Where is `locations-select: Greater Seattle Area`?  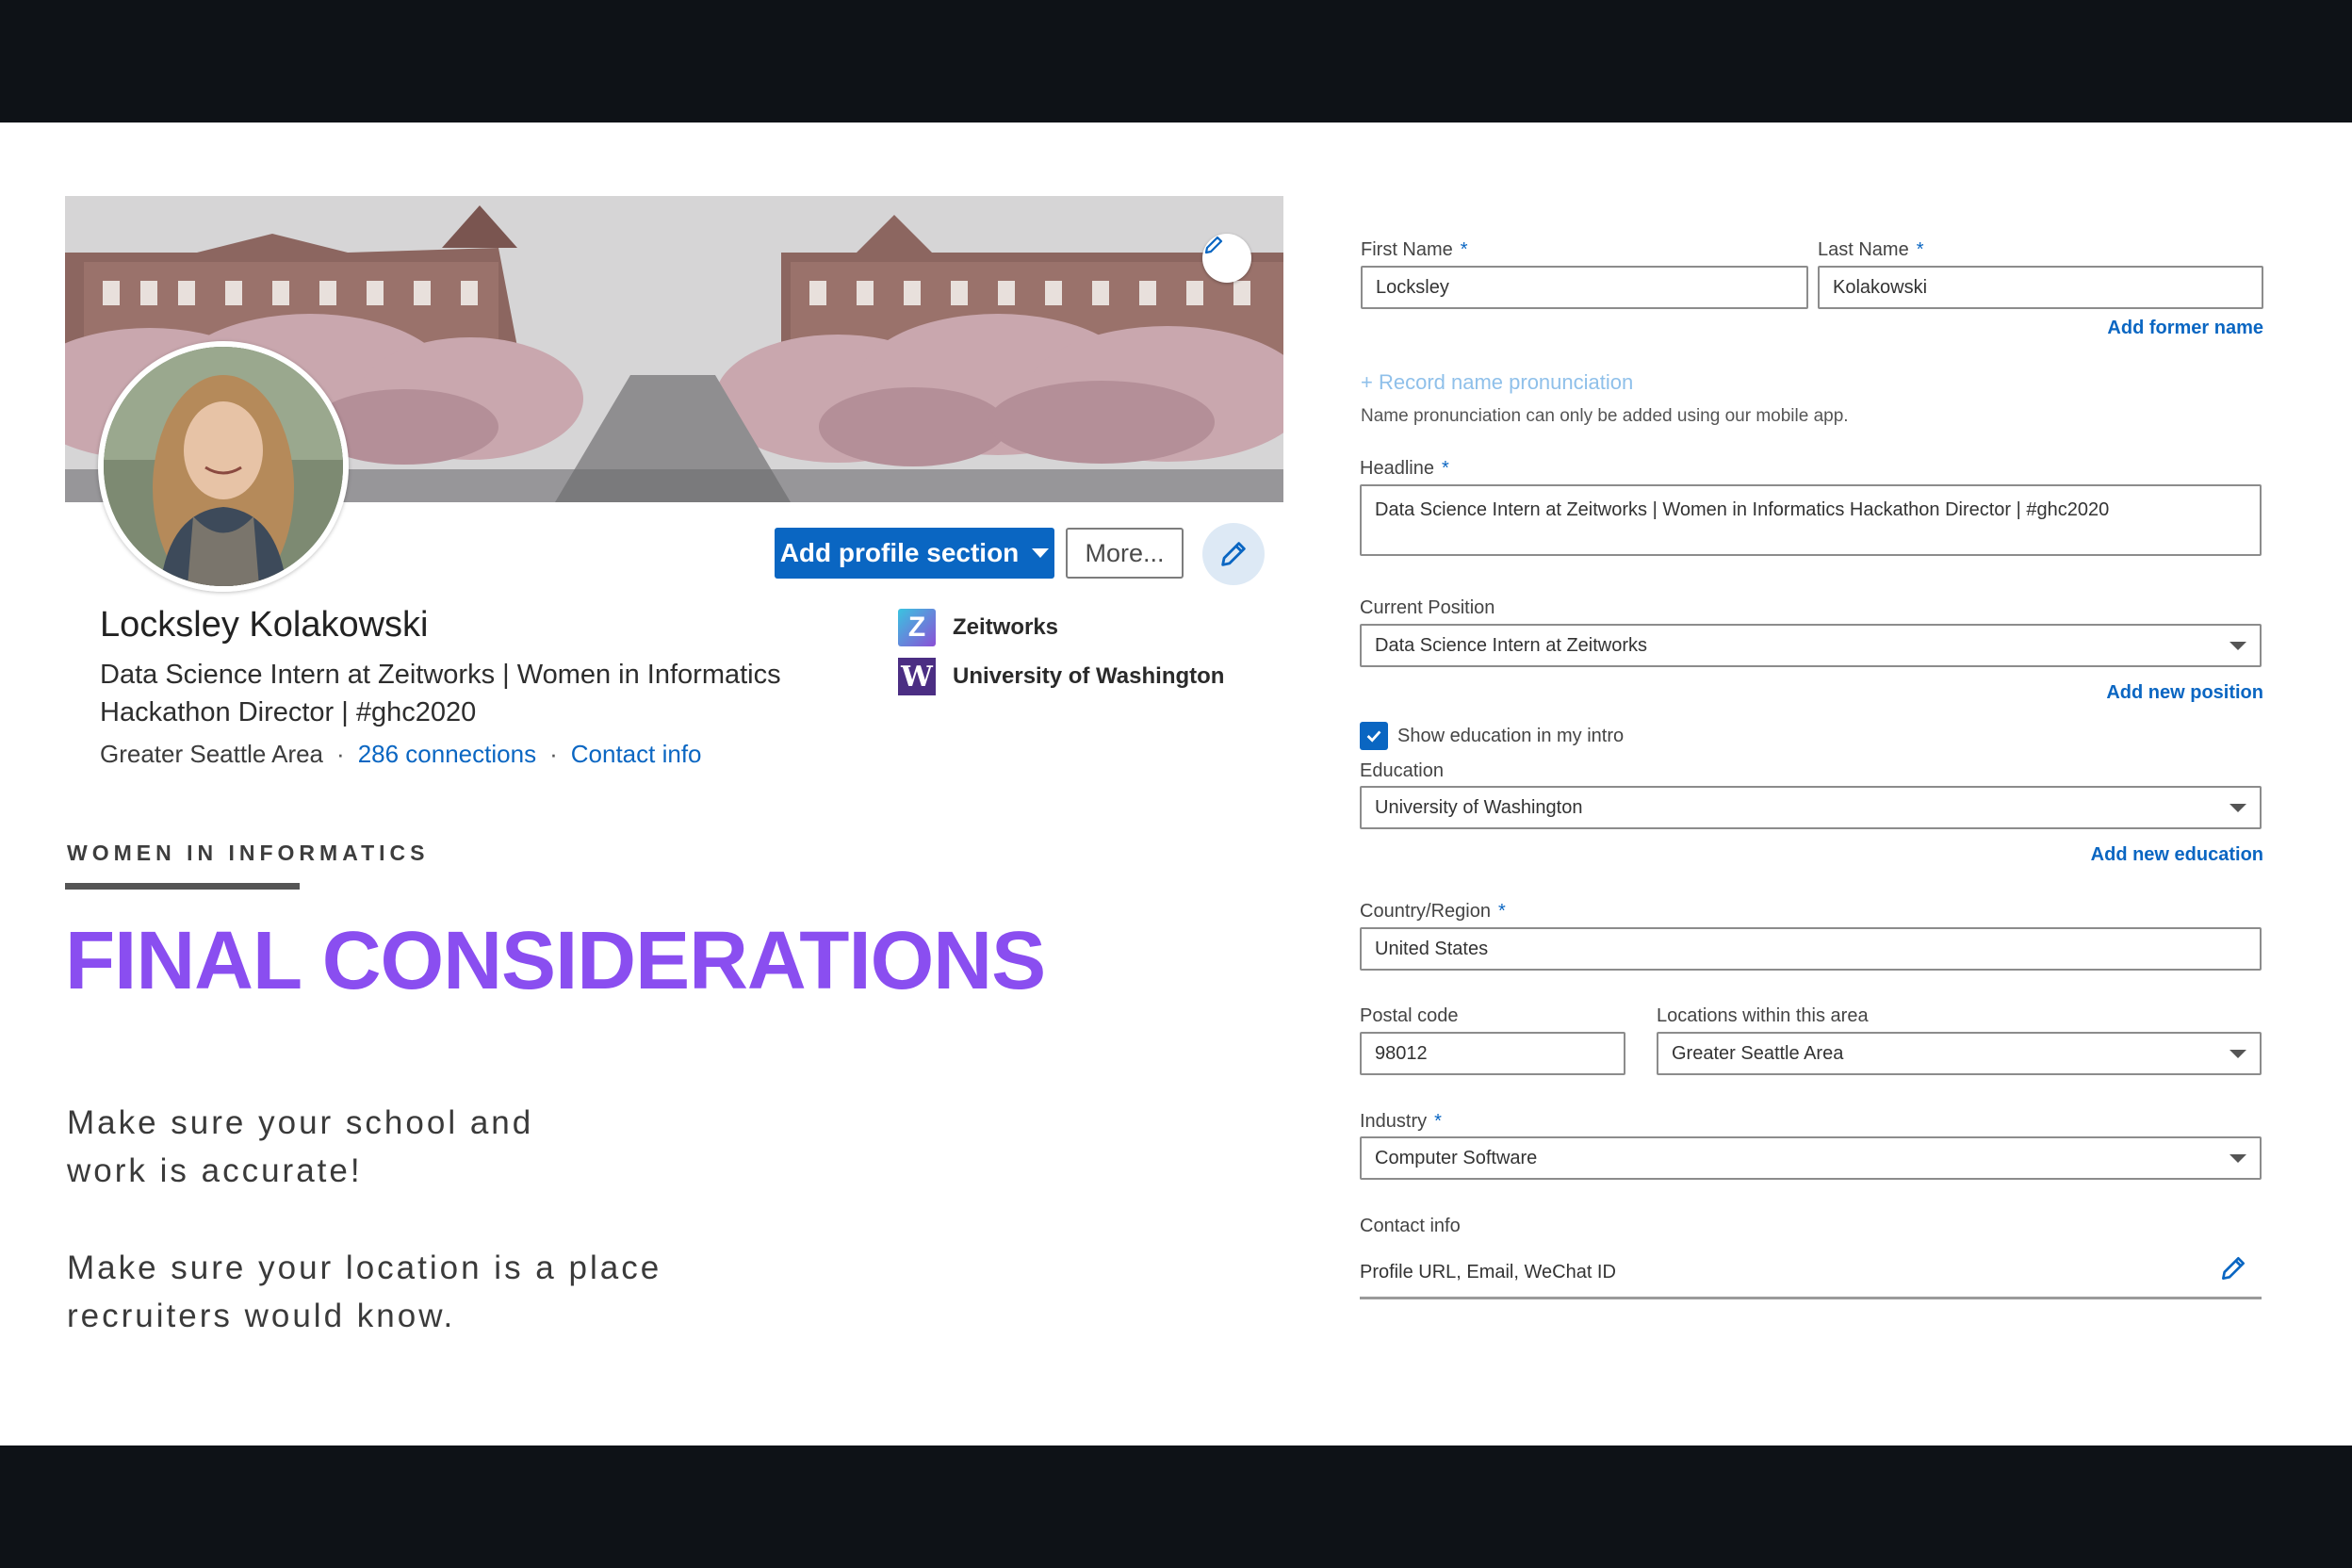 locations-select: Greater Seattle Area is located at coordinates (1959, 1053).